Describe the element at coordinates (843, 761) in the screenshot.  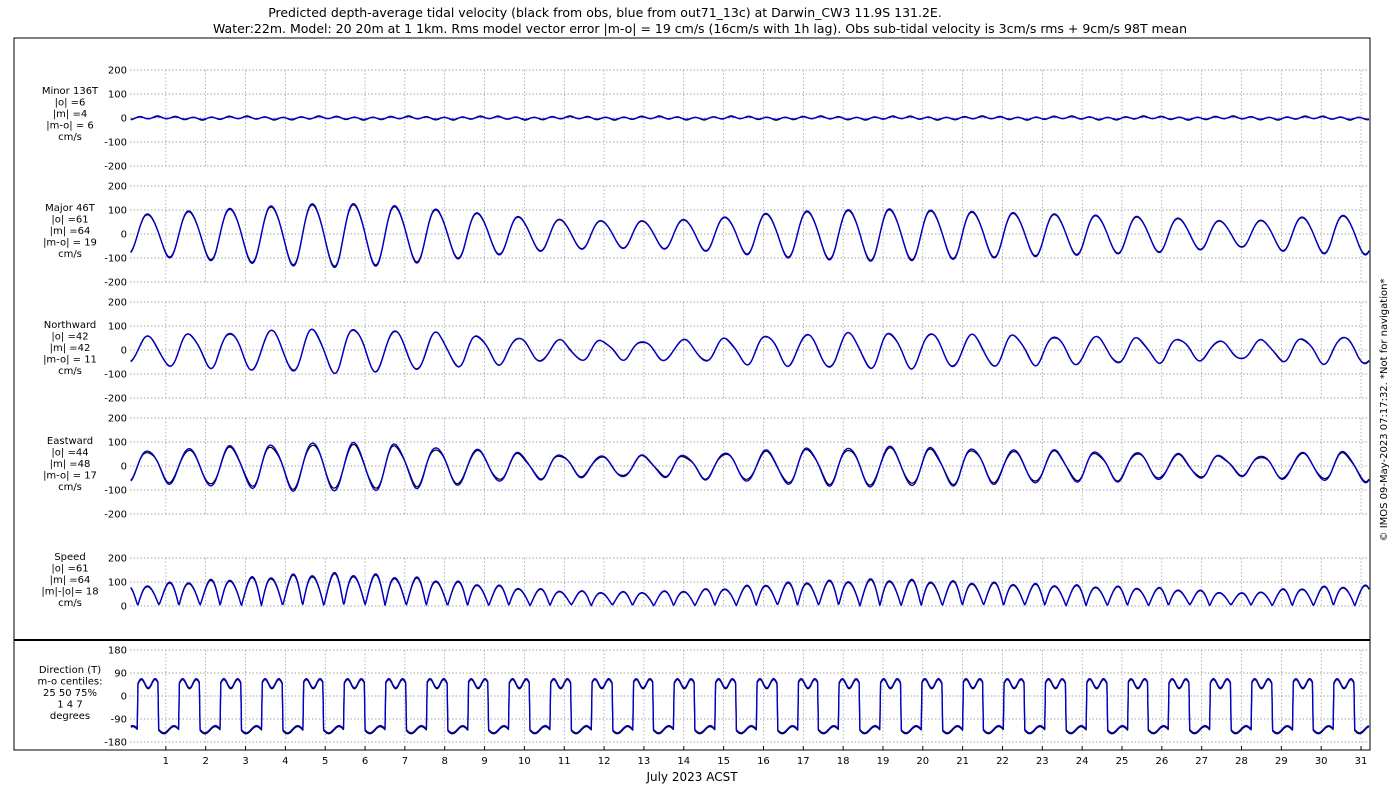
I see `x-tick-label: 18` at that location.